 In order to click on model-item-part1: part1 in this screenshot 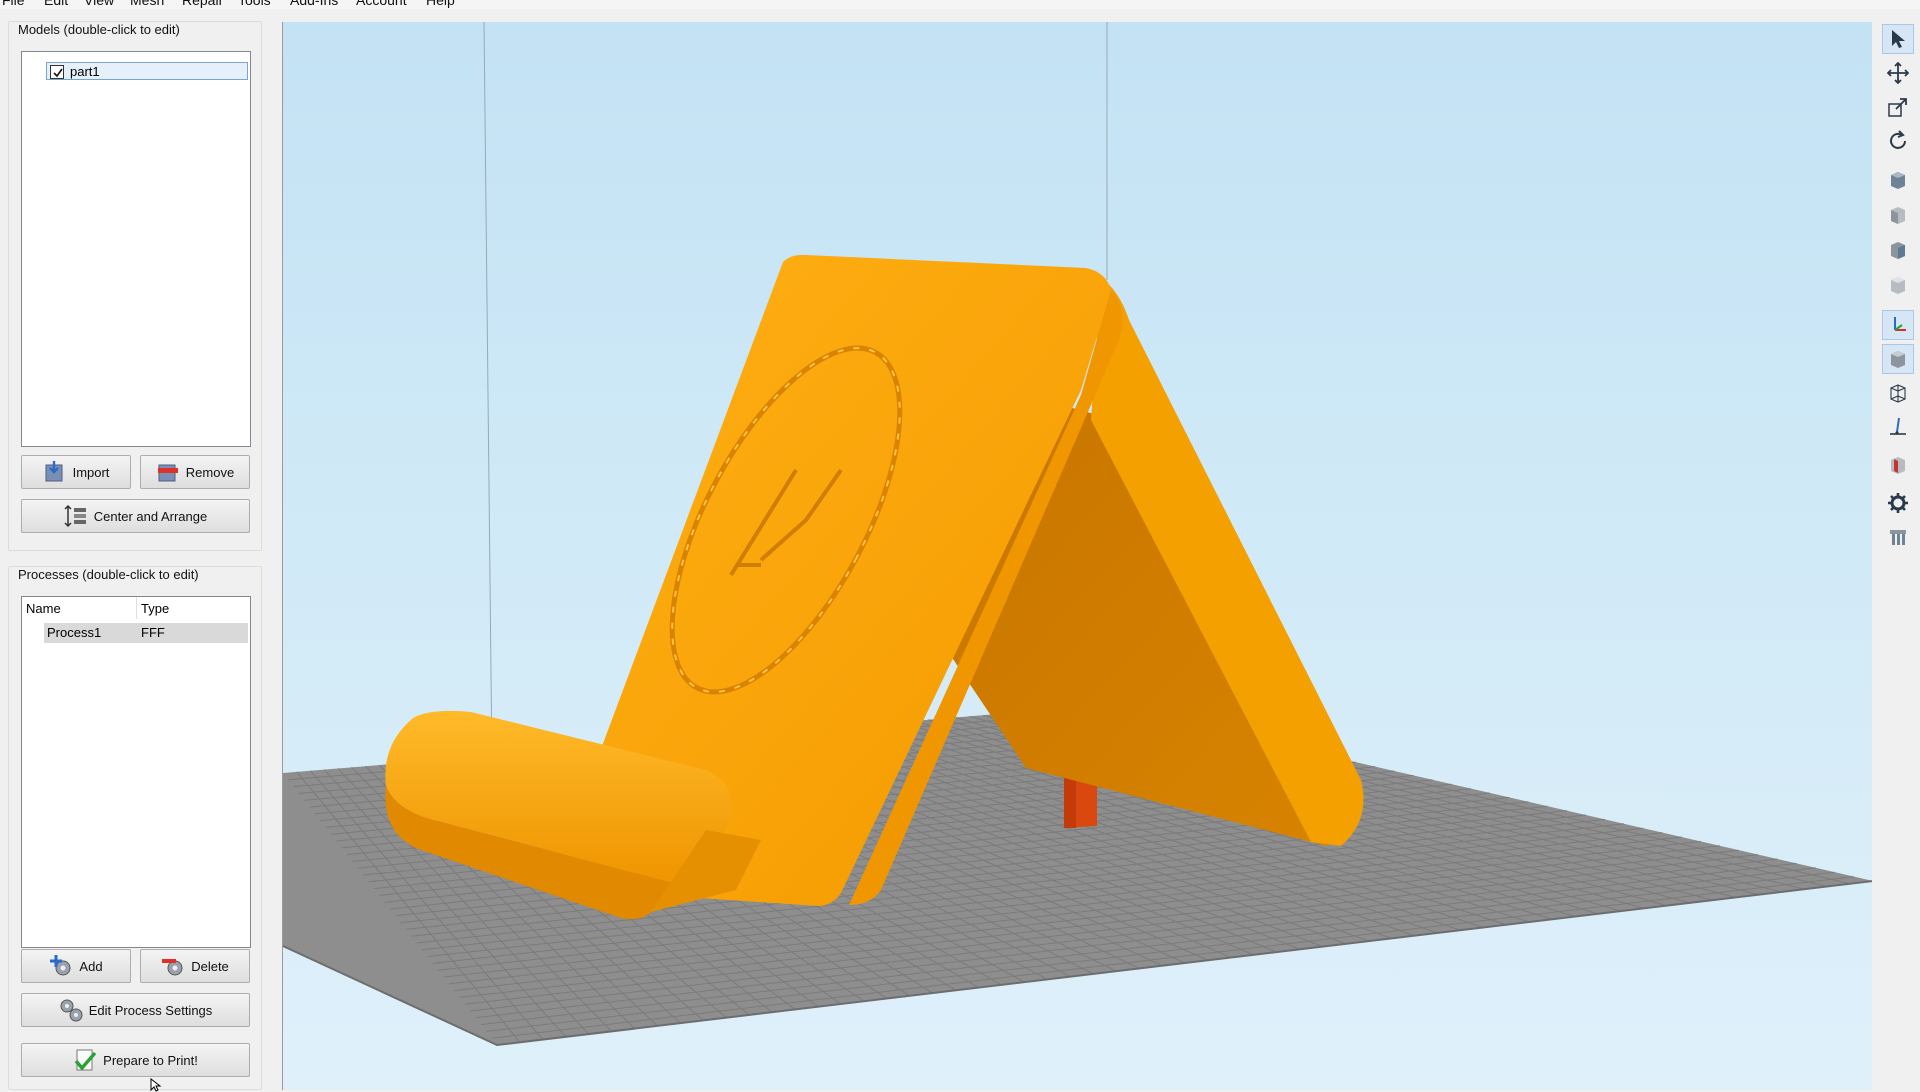, I will do `click(147, 71)`.